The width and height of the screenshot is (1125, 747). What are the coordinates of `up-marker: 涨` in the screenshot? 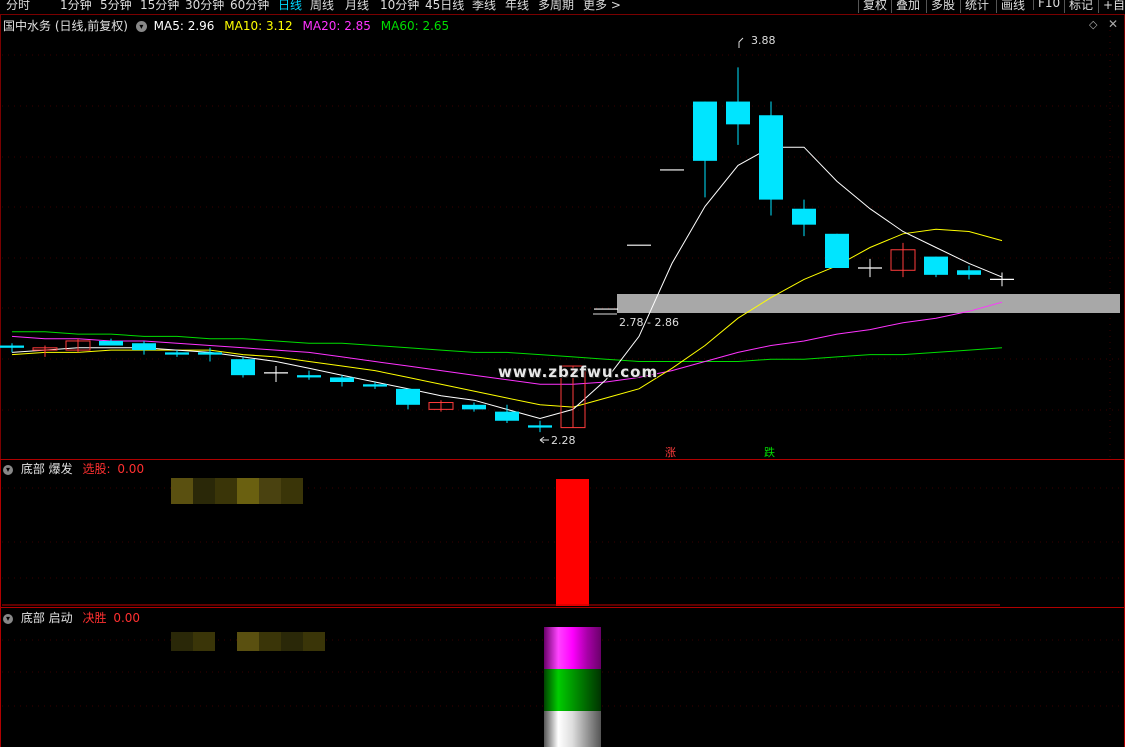 It's located at (670, 452).